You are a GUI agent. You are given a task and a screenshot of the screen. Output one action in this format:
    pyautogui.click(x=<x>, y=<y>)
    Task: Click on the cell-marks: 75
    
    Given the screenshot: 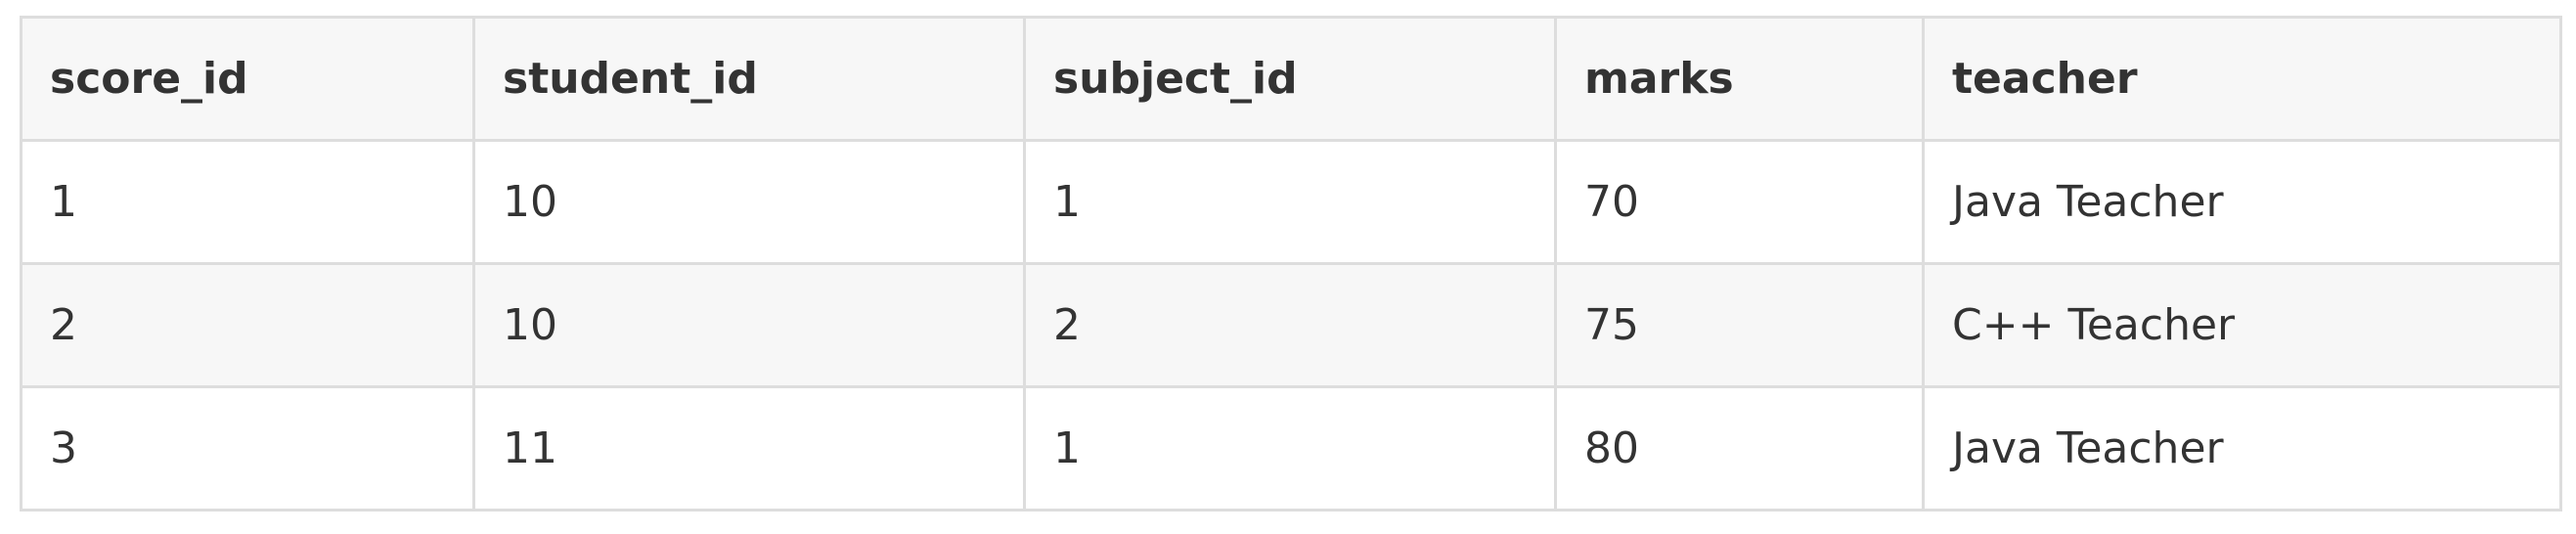 What is the action you would take?
    pyautogui.click(x=1740, y=325)
    